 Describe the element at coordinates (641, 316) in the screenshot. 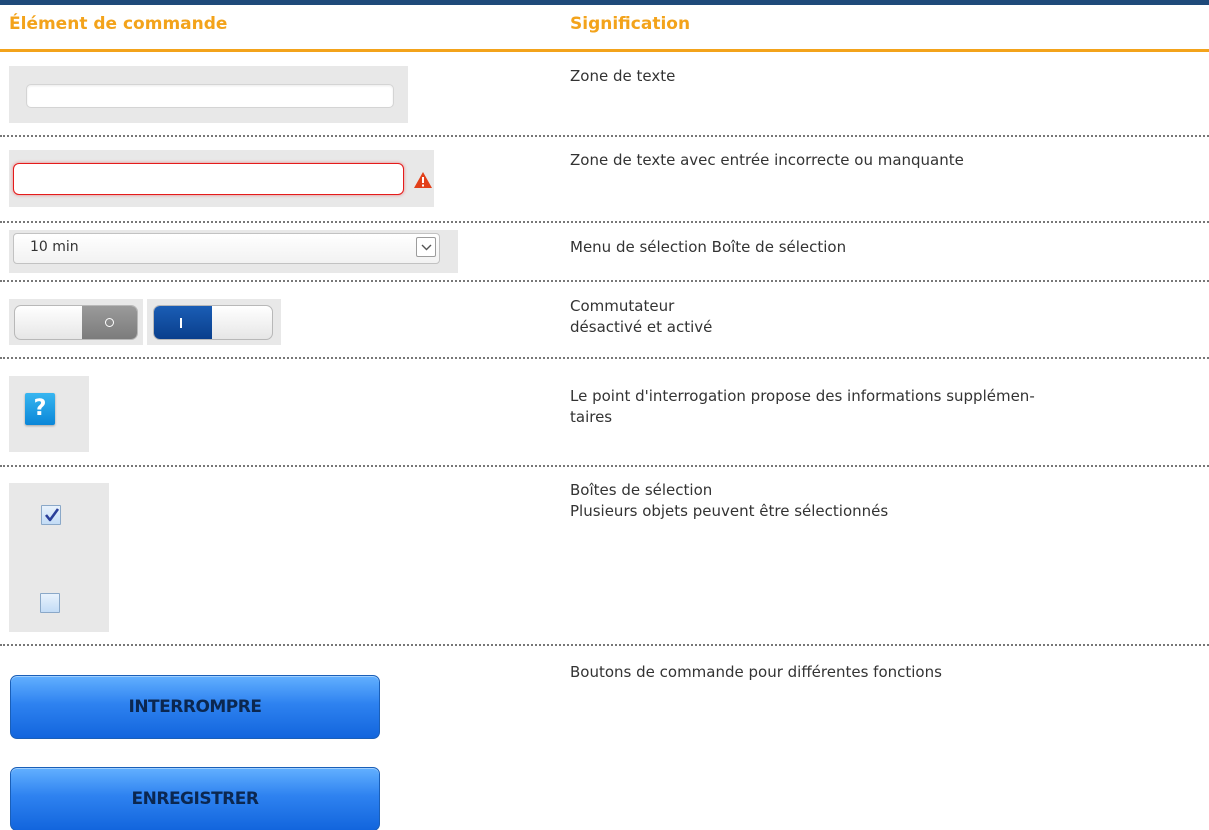

I see `meaning-toggle: Commutateur désactivé et activé` at that location.